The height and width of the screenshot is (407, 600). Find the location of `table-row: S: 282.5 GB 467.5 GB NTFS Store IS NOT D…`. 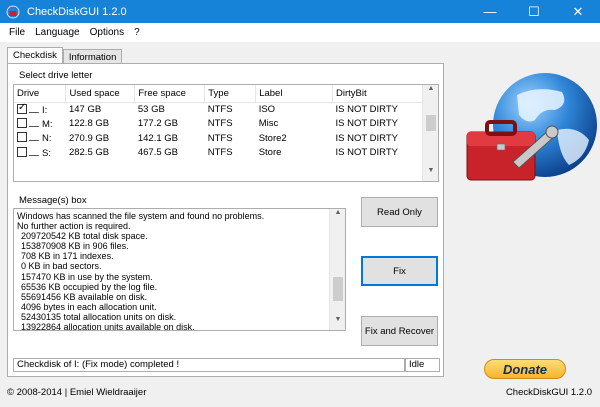

table-row: S: 282.5 GB 467.5 GB NTFS Store IS NOT D… is located at coordinates (218, 153).